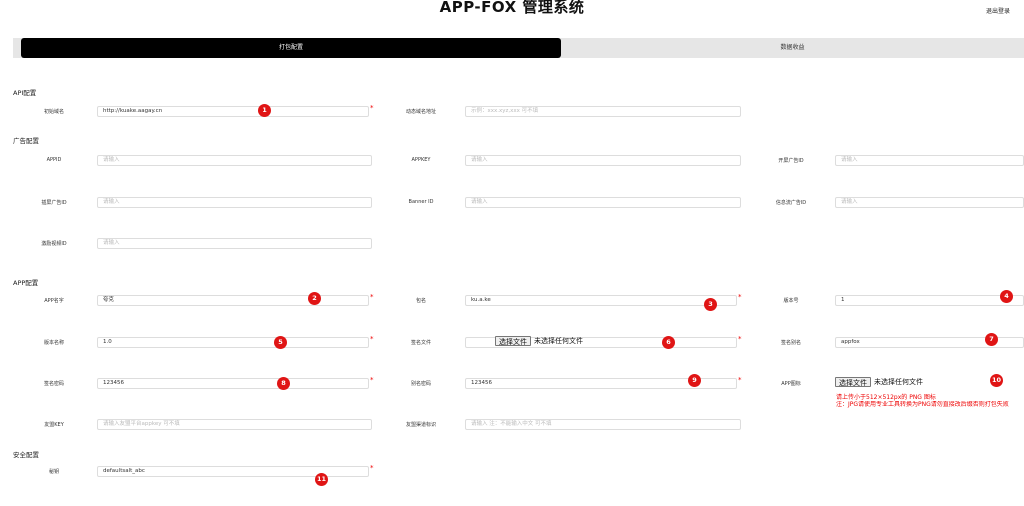 The width and height of the screenshot is (1024, 506). I want to click on version-code-input: 1, so click(929, 300).